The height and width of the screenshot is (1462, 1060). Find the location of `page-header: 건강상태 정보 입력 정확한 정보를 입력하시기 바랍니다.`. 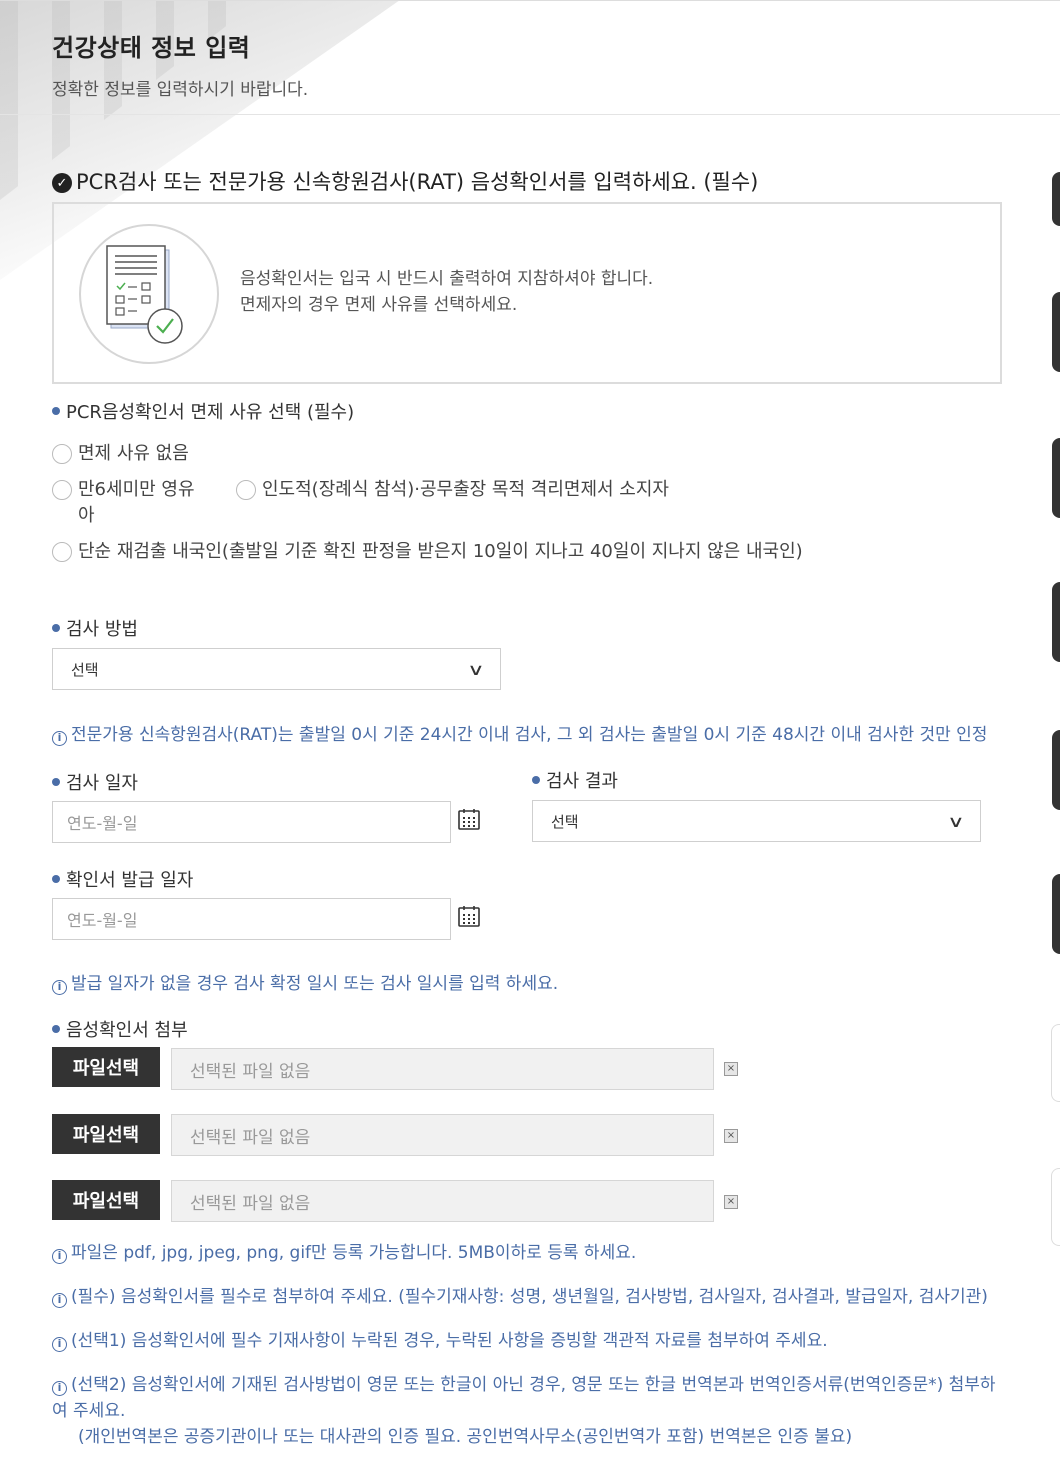

page-header: 건강상태 정보 입력 정확한 정보를 입력하시기 바랍니다. is located at coordinates (180, 64).